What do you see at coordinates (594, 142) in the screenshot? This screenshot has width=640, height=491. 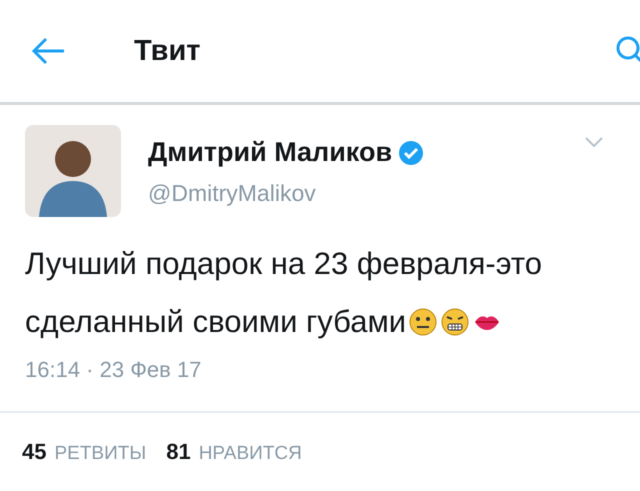 I see `chevron-down-icon` at bounding box center [594, 142].